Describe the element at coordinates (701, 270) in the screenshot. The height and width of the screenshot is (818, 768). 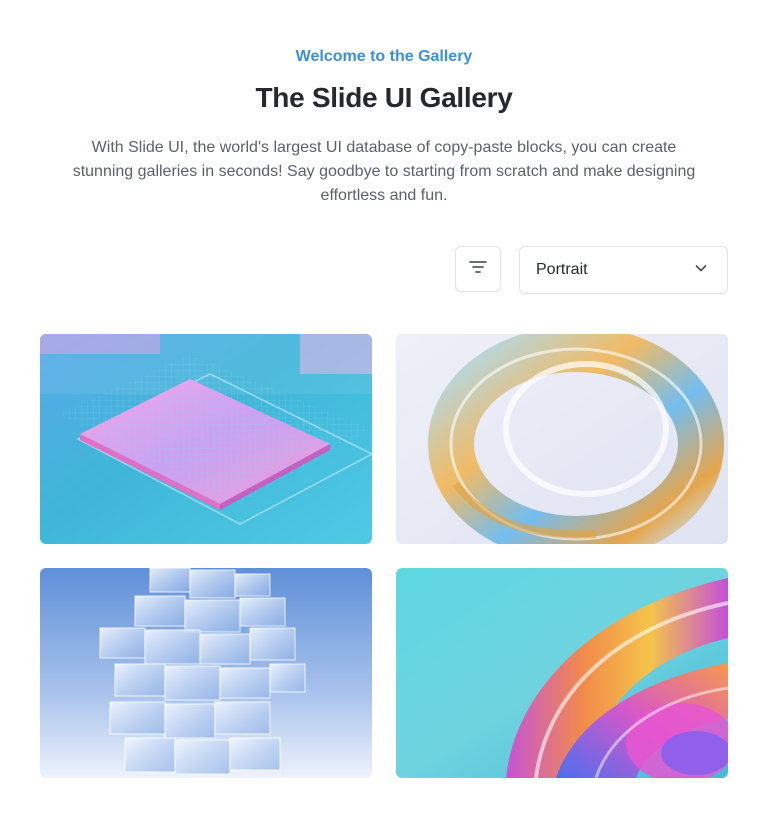
I see `chevron-down-icon` at that location.